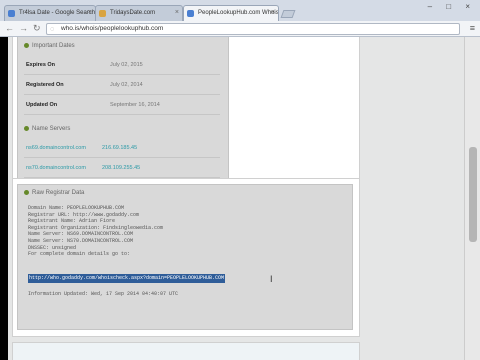  What do you see at coordinates (54, 193) in the screenshot?
I see `raw-data-heading: Raw Registrar Data` at bounding box center [54, 193].